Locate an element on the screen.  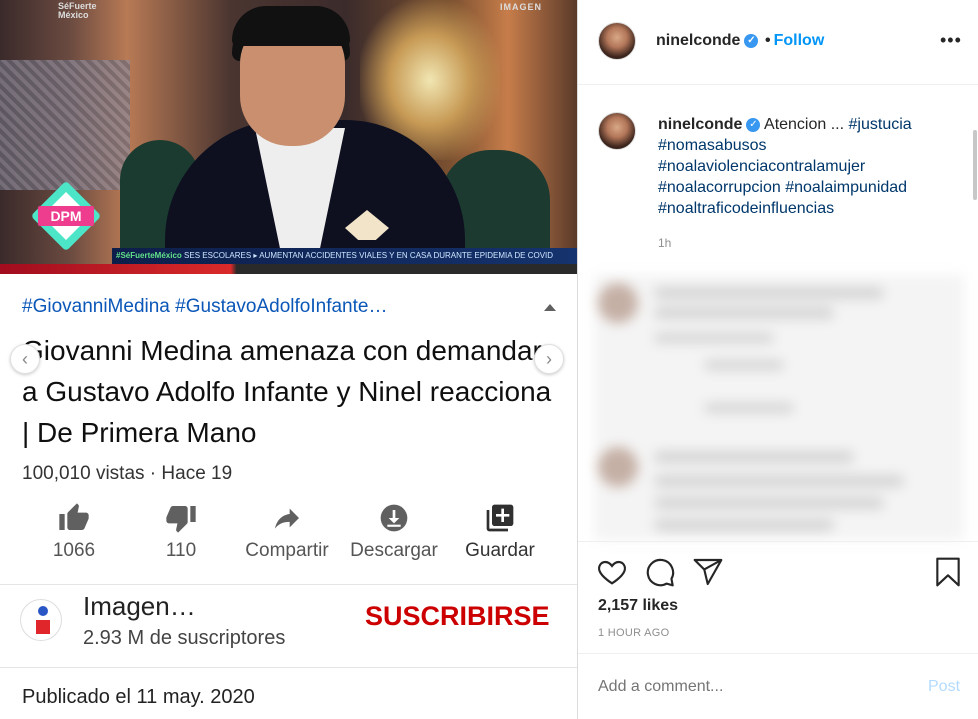
share-button: Compartir is located at coordinates (287, 531).